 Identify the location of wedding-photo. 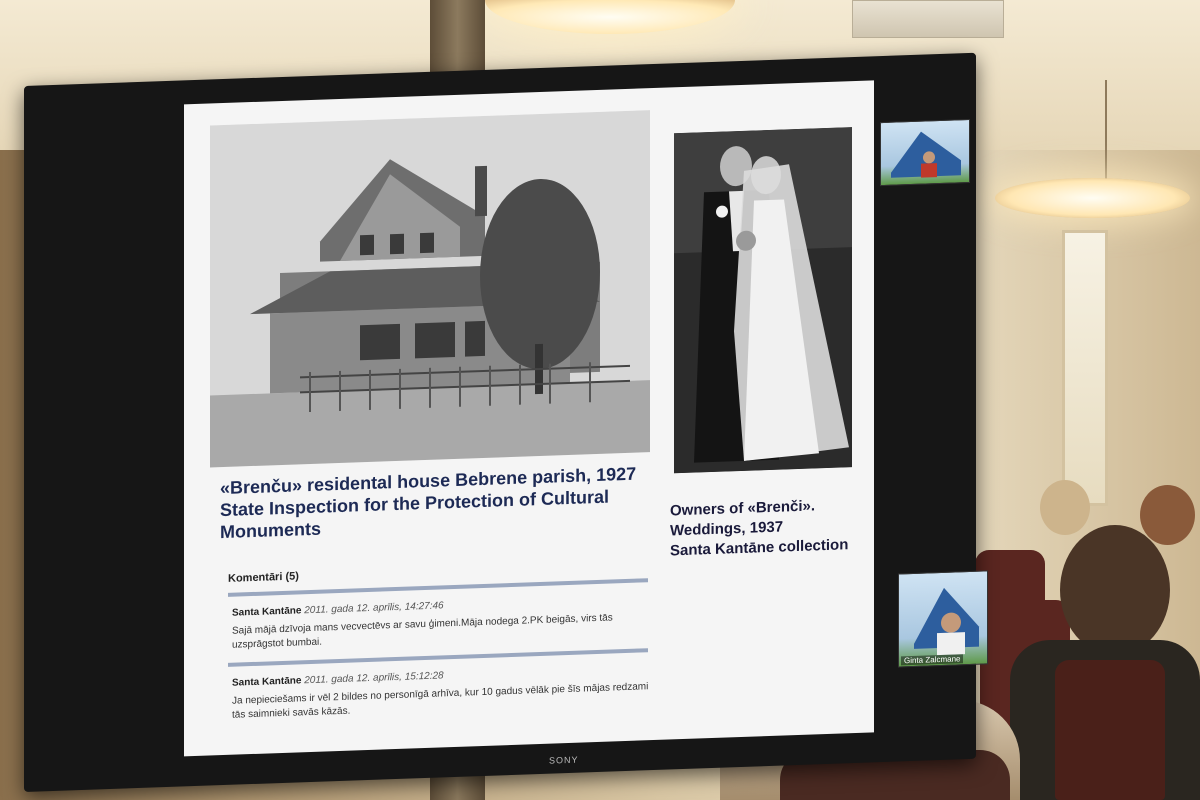
(763, 300).